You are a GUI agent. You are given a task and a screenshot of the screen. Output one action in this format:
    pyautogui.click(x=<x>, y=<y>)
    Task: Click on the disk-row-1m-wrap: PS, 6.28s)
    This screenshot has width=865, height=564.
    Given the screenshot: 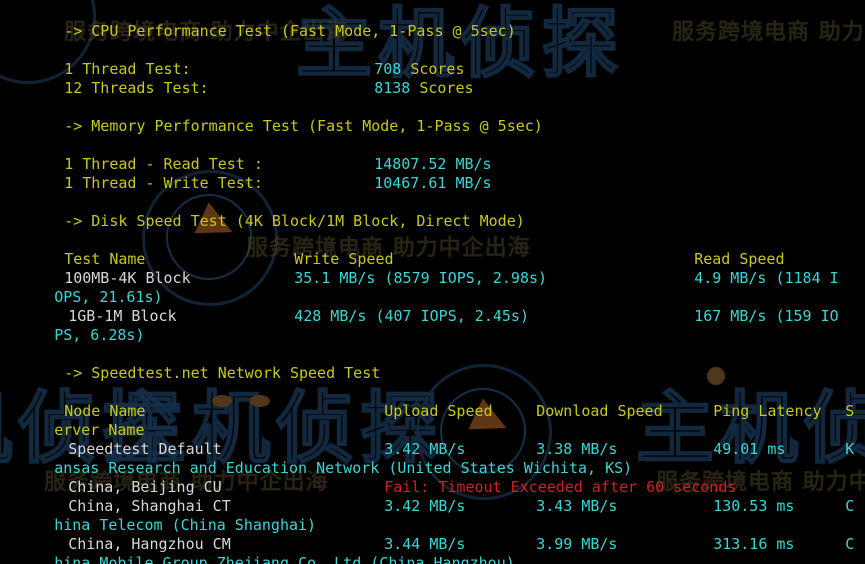 What is the action you would take?
    pyautogui.click(x=72, y=325)
    